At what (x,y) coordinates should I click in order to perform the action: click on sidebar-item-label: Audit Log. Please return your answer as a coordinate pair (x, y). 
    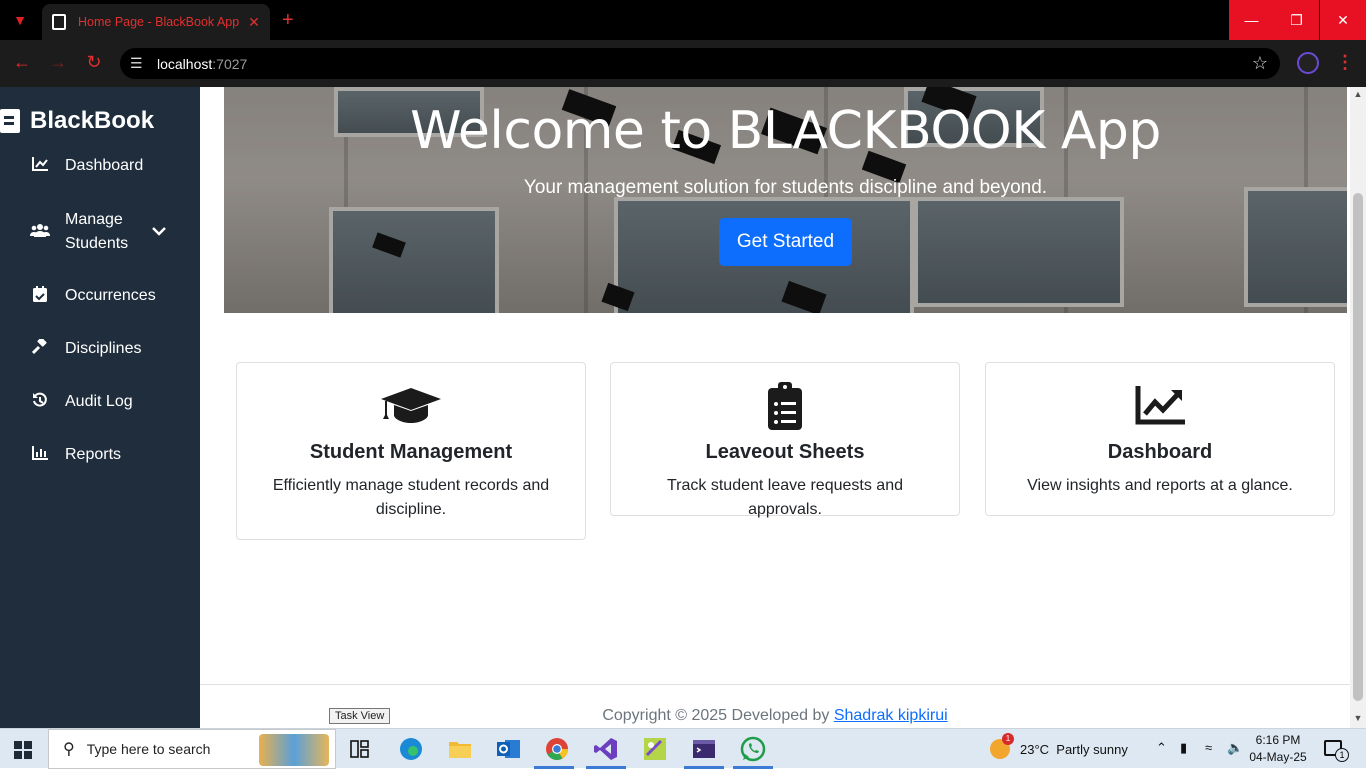
    Looking at the image, I should click on (99, 401).